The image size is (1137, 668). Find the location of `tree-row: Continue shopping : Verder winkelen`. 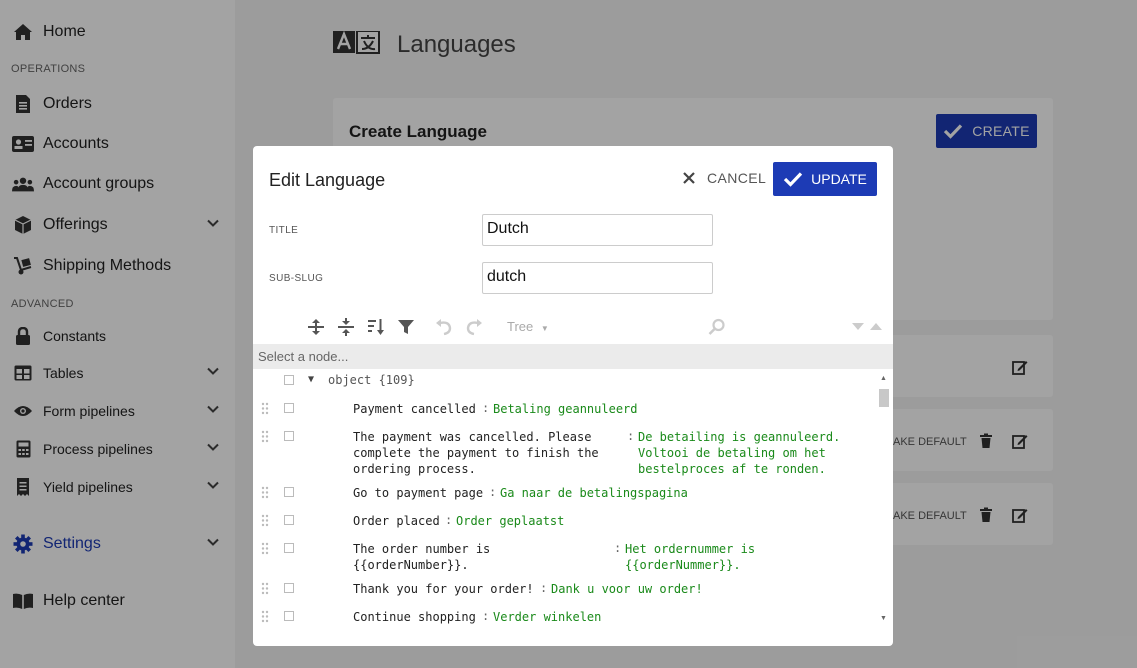

tree-row: Continue shopping : Verder winkelen is located at coordinates (564, 617).